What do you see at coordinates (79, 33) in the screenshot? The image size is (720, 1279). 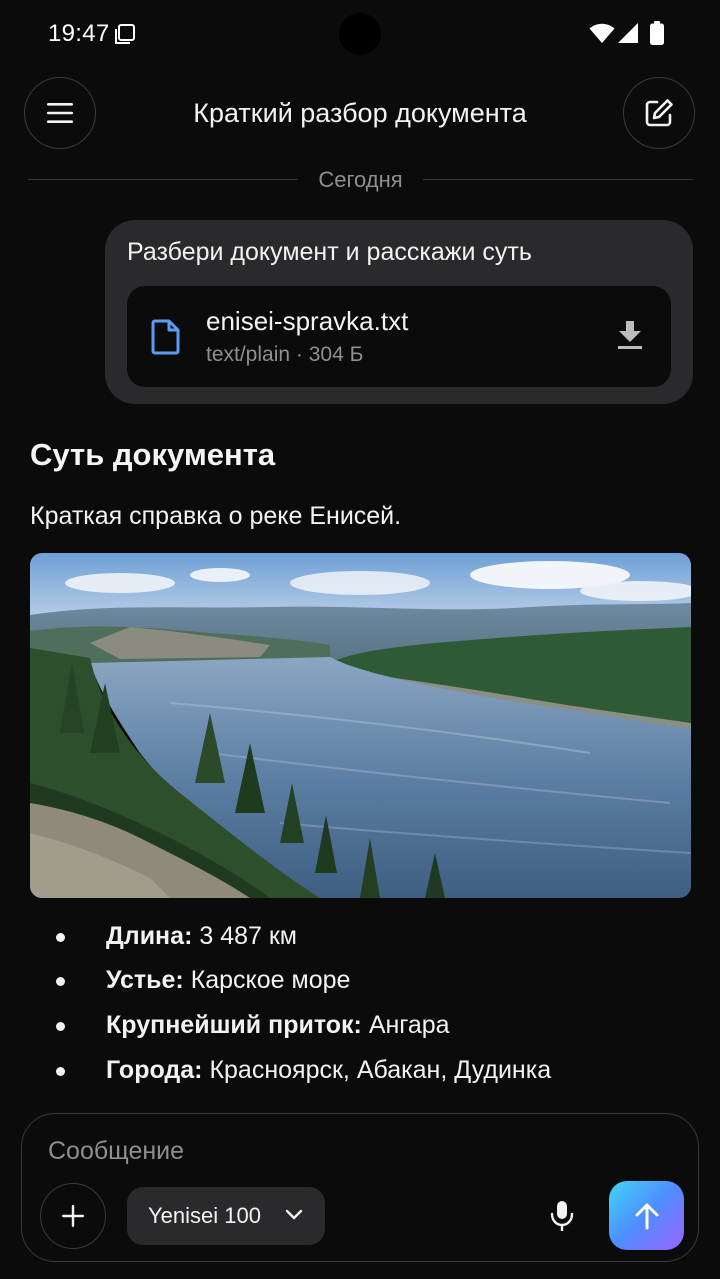 I see `status-time: 19:47` at bounding box center [79, 33].